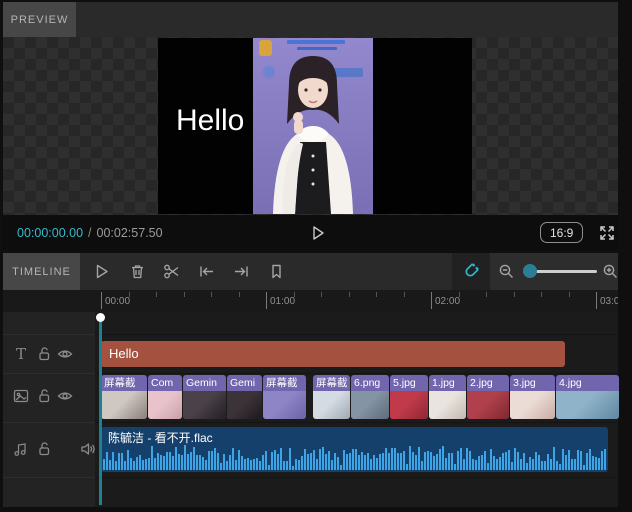 The image size is (632, 512). I want to click on video-clip: Gemi, so click(244, 397).